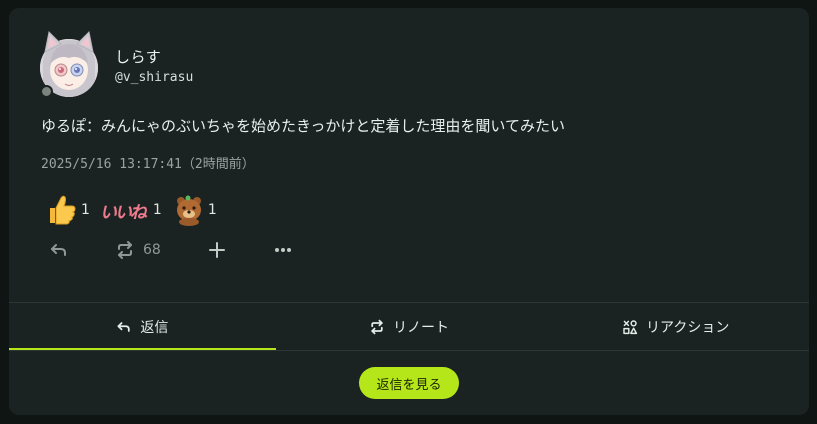 This screenshot has width=817, height=424. I want to click on reaction-thumbs-up: 1, so click(67, 210).